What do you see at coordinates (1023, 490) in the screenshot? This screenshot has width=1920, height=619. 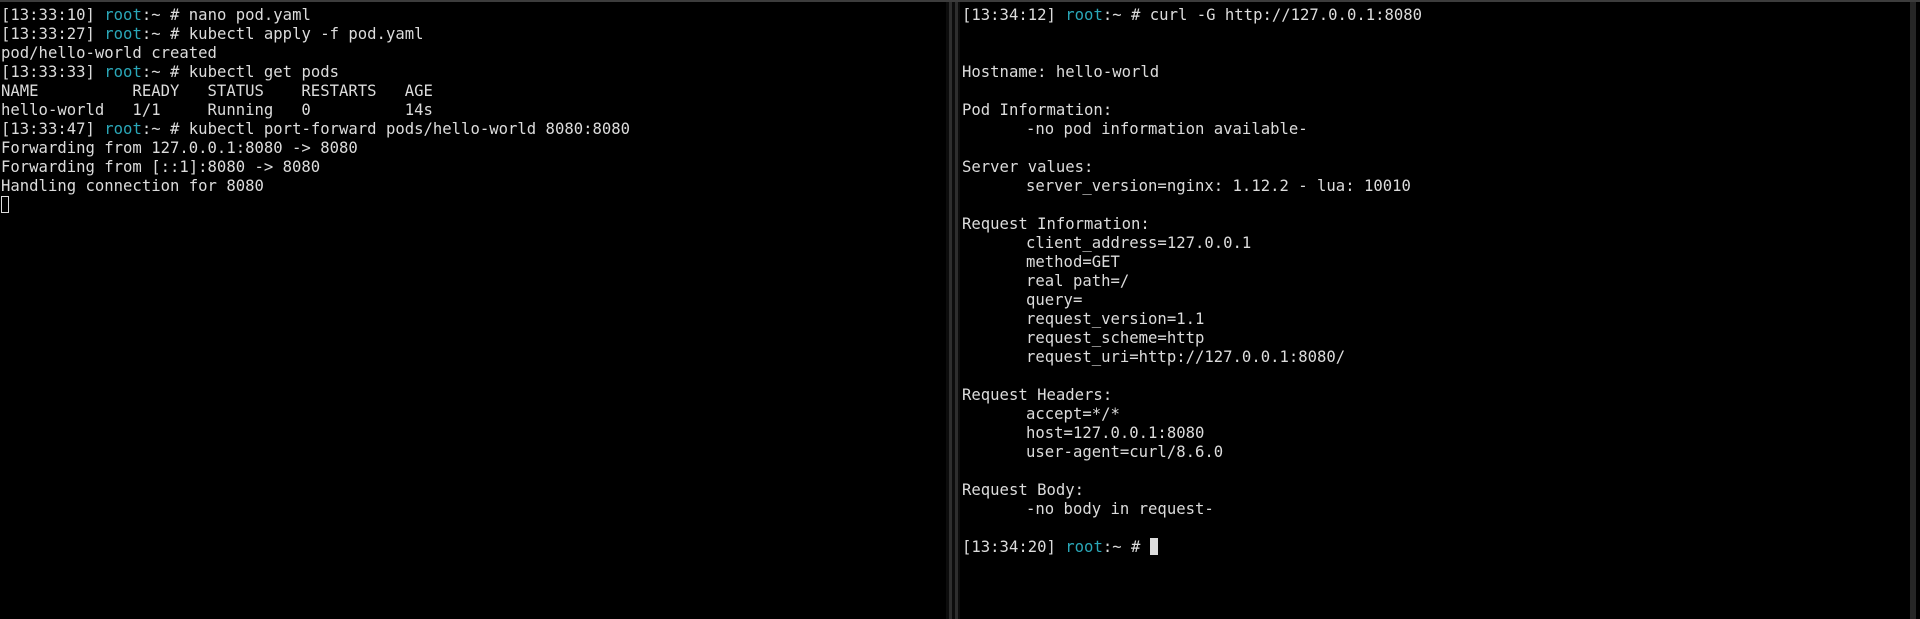 I see `section-header: Request Body:` at bounding box center [1023, 490].